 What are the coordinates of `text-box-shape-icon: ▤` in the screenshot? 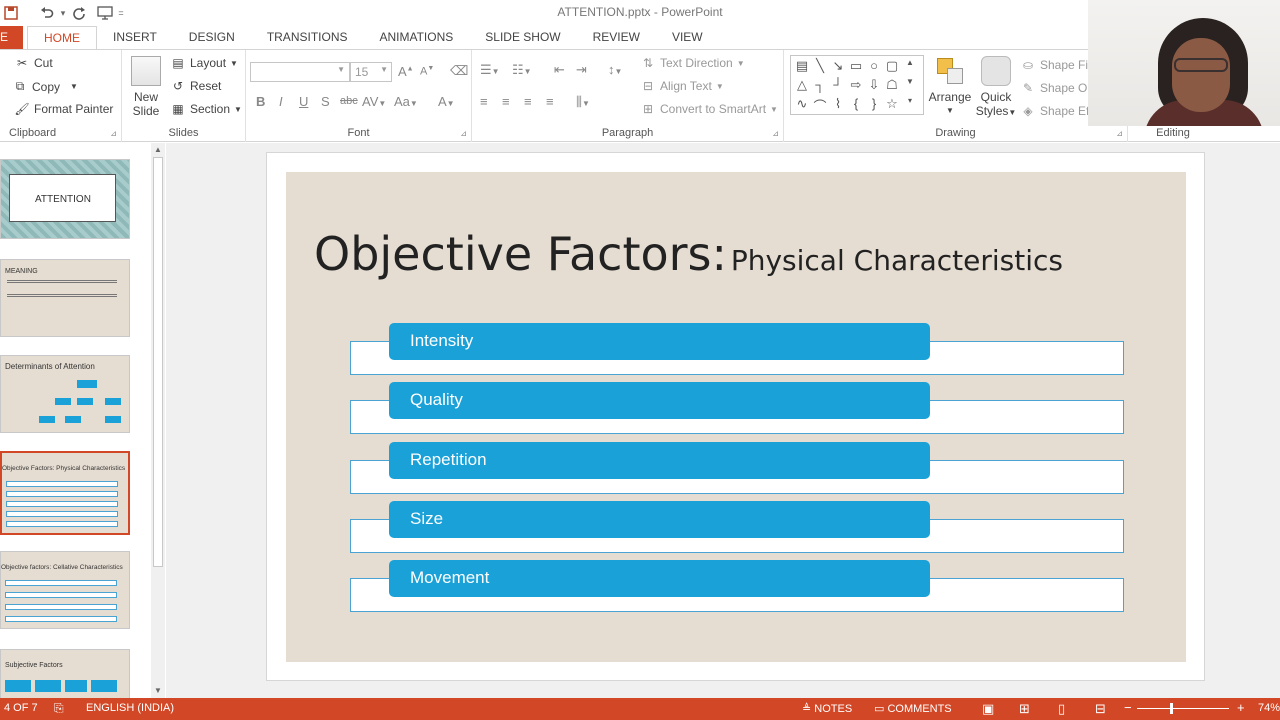 It's located at (802, 67).